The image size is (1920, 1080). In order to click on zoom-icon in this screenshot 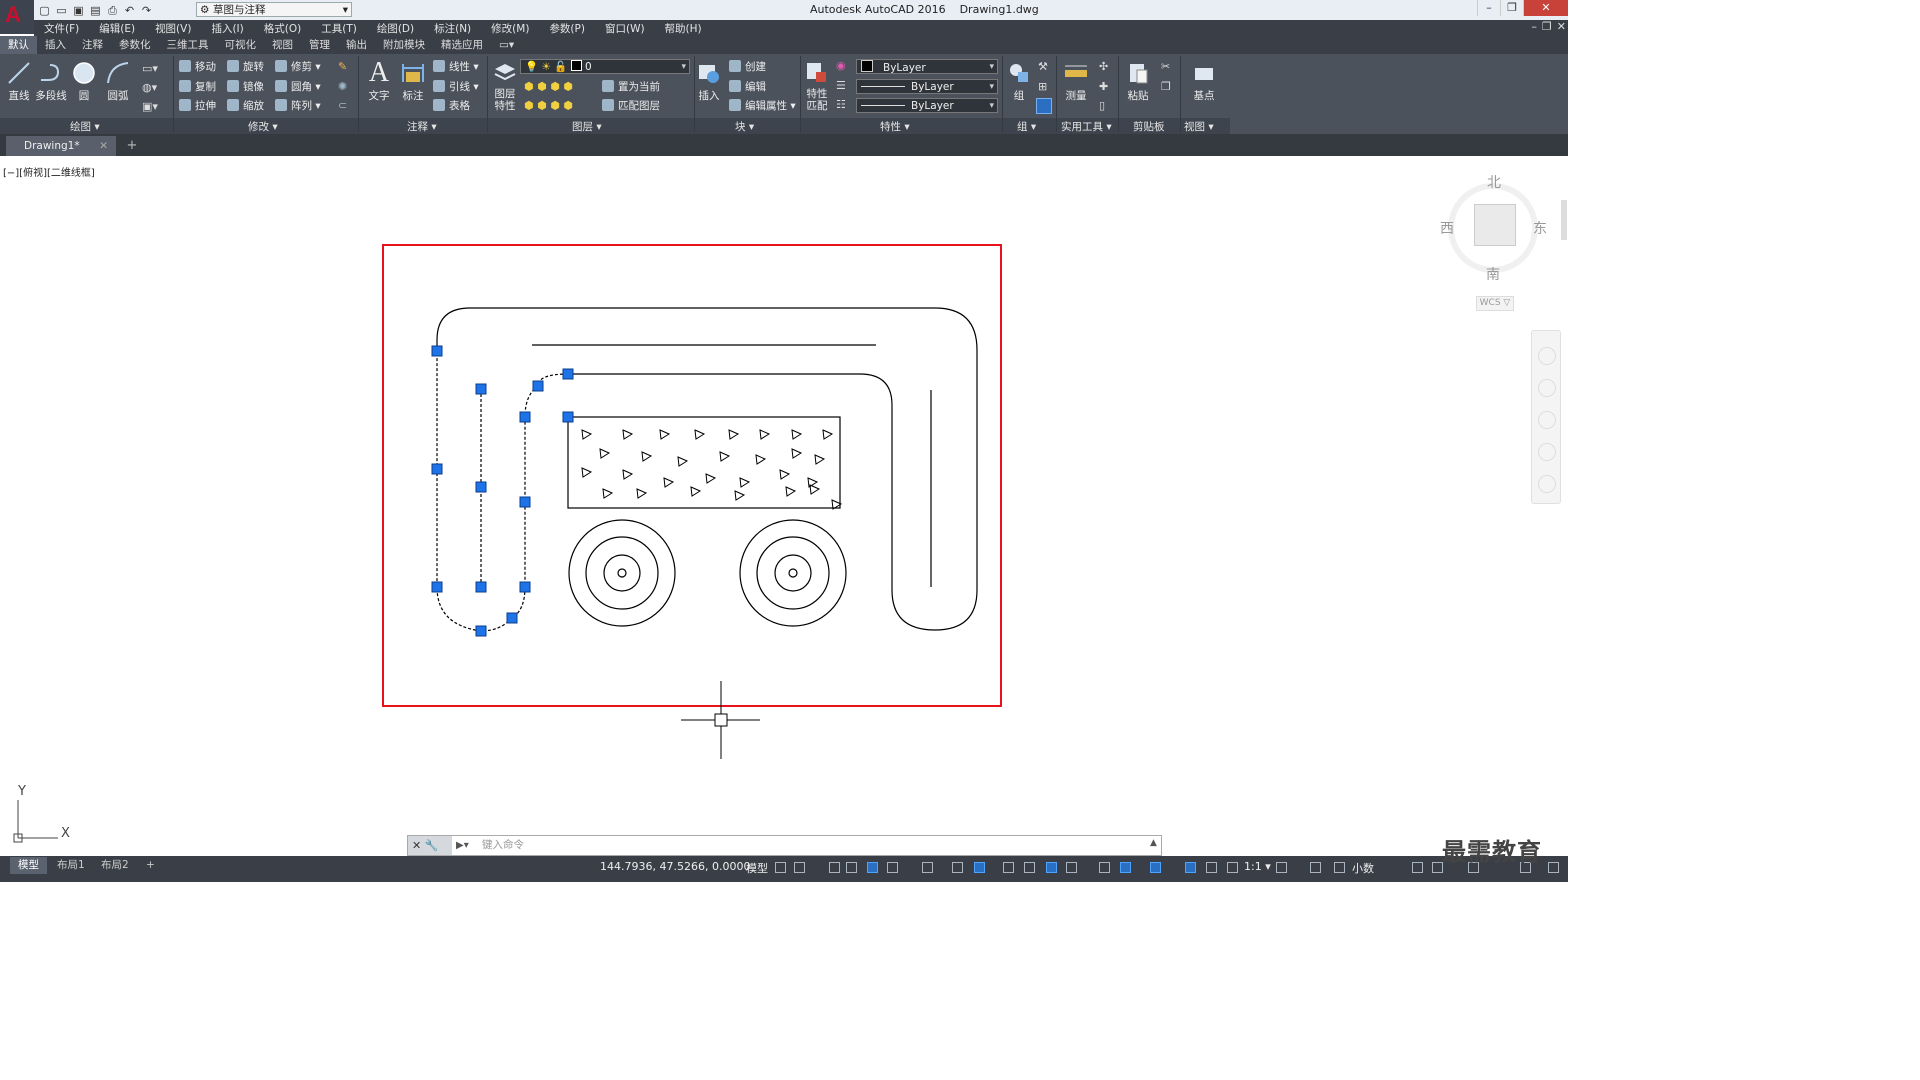, I will do `click(1547, 420)`.